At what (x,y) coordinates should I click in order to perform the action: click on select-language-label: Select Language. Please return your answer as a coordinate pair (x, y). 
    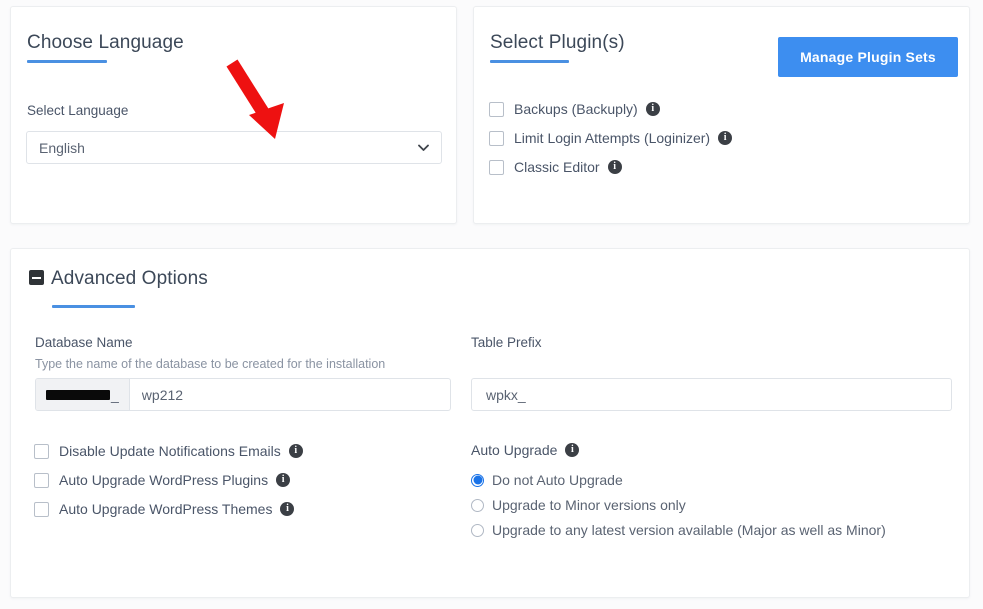
    Looking at the image, I should click on (78, 110).